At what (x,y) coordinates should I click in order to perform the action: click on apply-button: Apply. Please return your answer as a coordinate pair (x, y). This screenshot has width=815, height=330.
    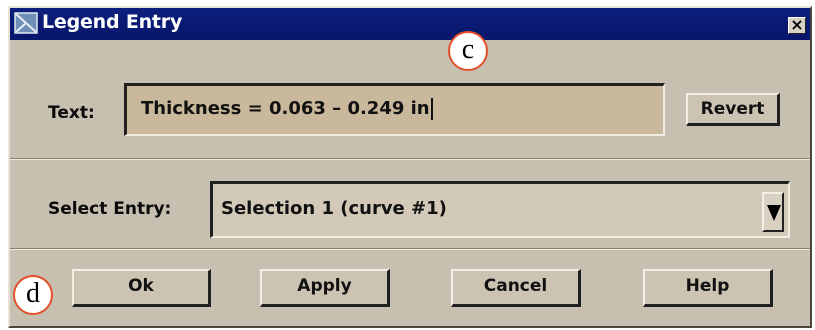
    Looking at the image, I should click on (325, 288).